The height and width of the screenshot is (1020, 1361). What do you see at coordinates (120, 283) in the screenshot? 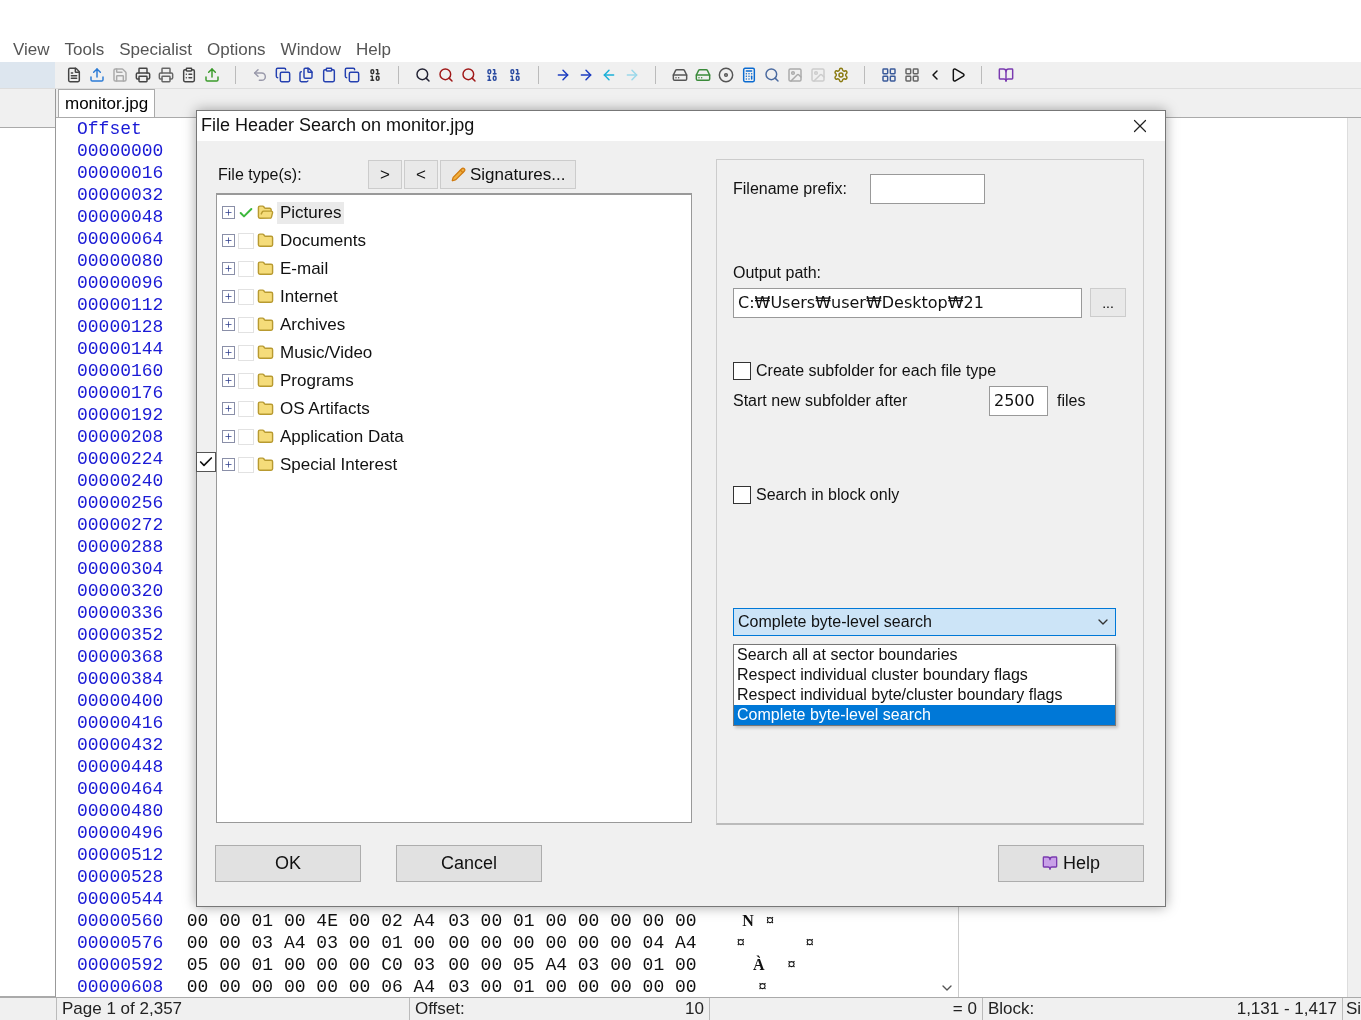
I see `offset-cell-text: 00000096` at bounding box center [120, 283].